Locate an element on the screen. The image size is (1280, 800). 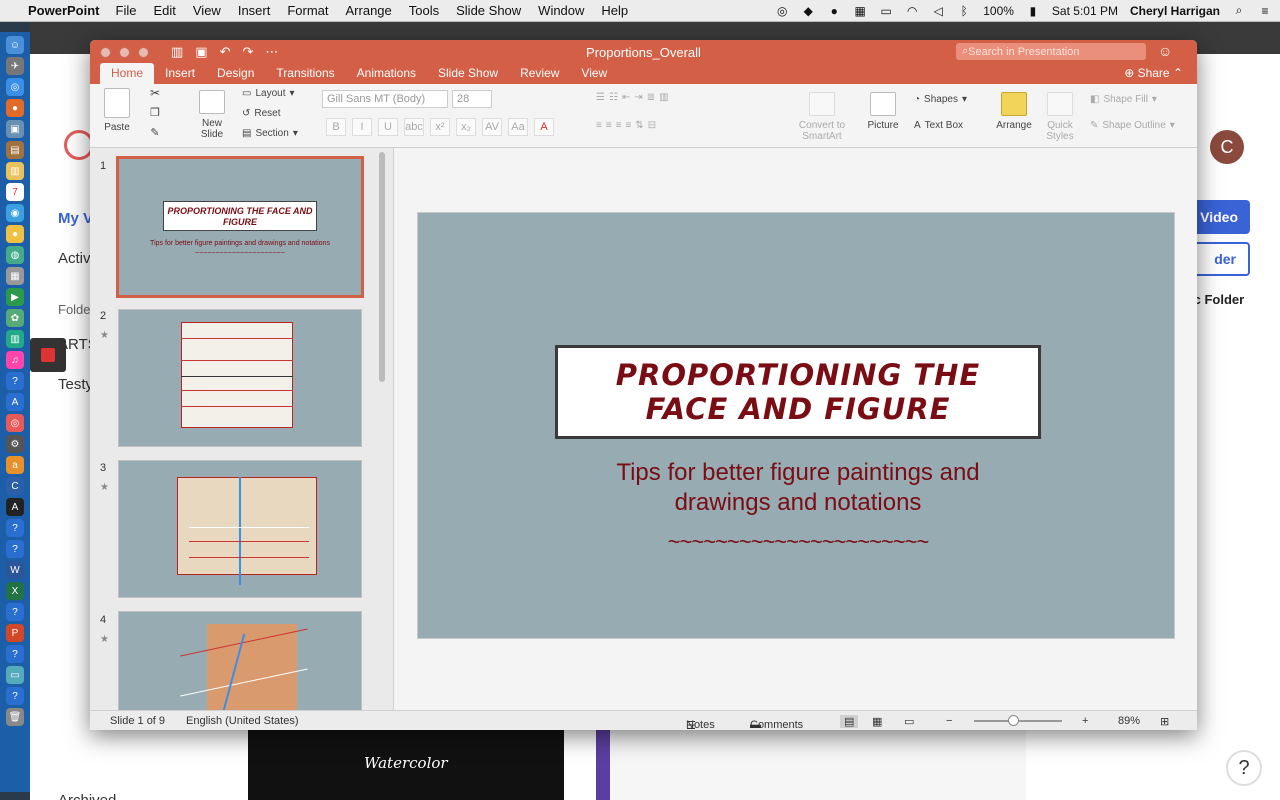
shapes-button: ◔ Shapes ▾ is located at coordinates (940, 99).